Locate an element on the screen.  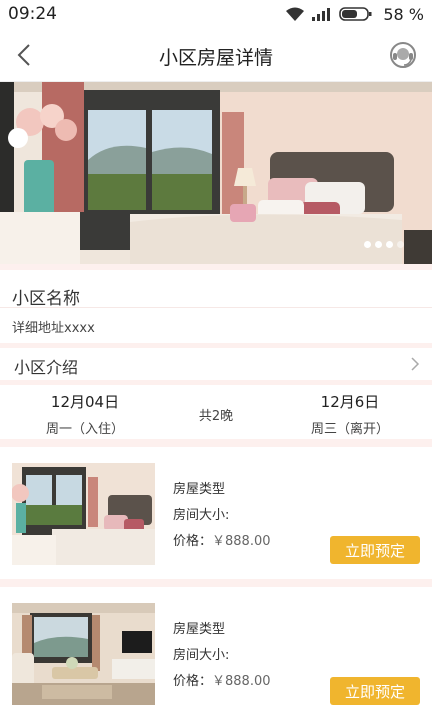
battery-percent: 58 % is located at coordinates (403, 14).